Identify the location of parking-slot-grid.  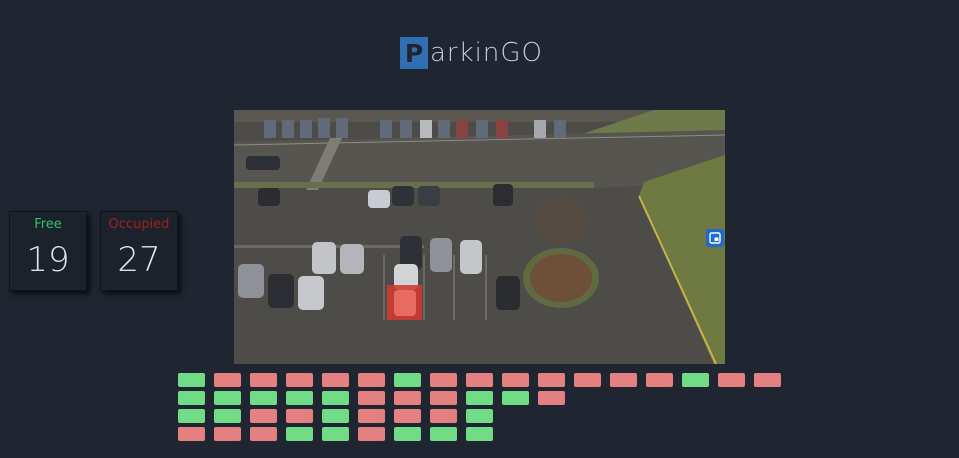
(484, 409).